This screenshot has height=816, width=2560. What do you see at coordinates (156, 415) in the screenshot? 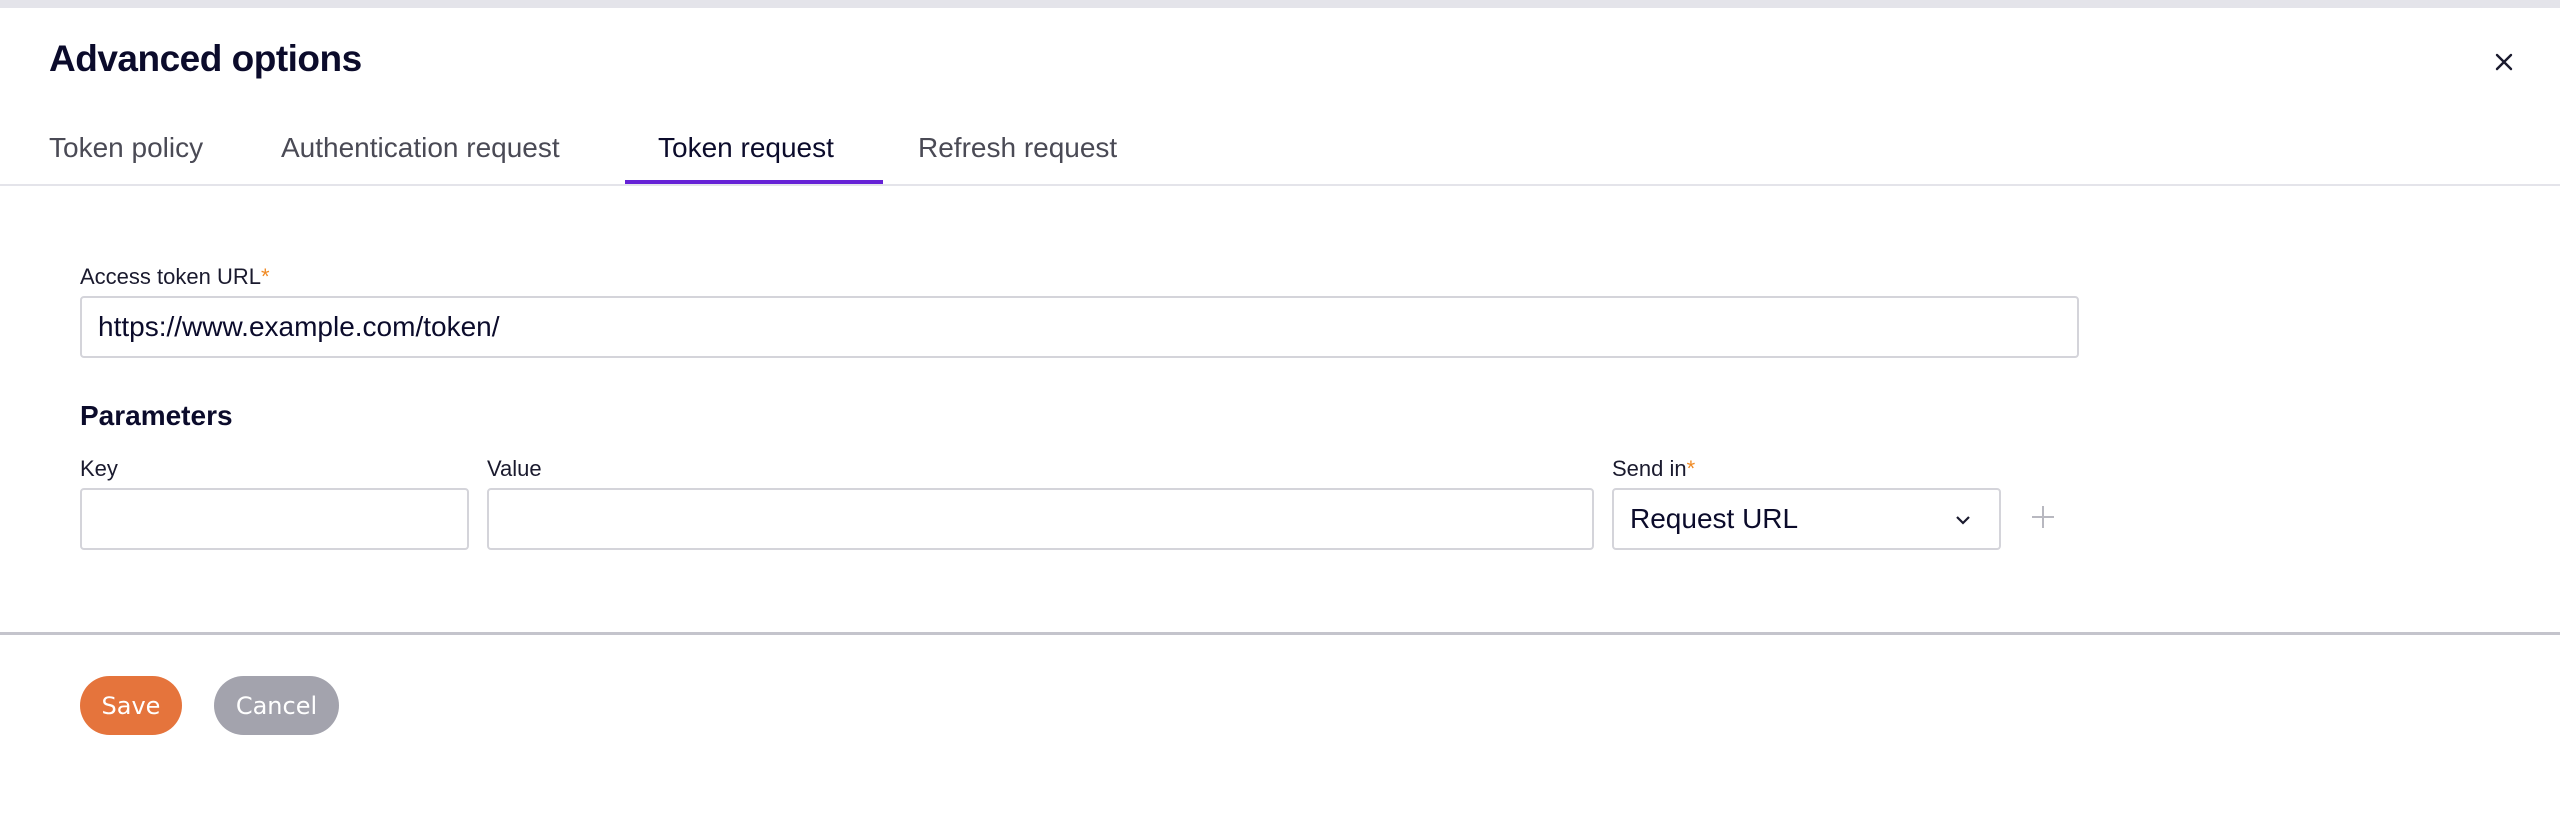
I see `parameters-heading: Parameters` at bounding box center [156, 415].